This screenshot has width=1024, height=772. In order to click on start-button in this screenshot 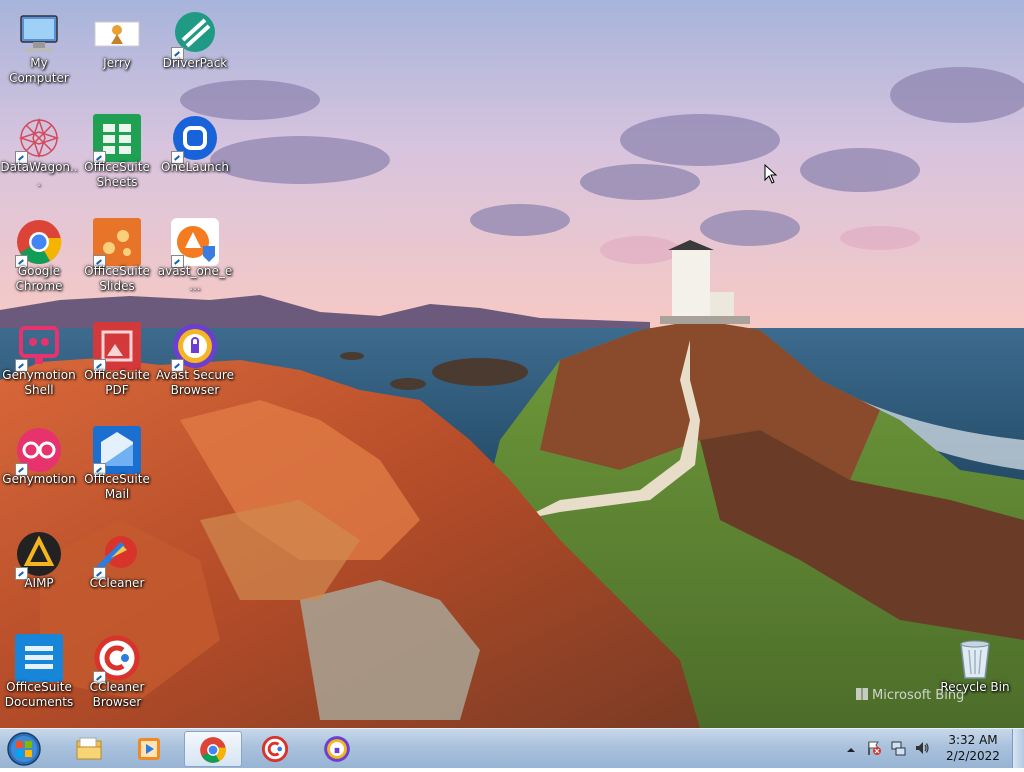, I will do `click(26, 749)`.